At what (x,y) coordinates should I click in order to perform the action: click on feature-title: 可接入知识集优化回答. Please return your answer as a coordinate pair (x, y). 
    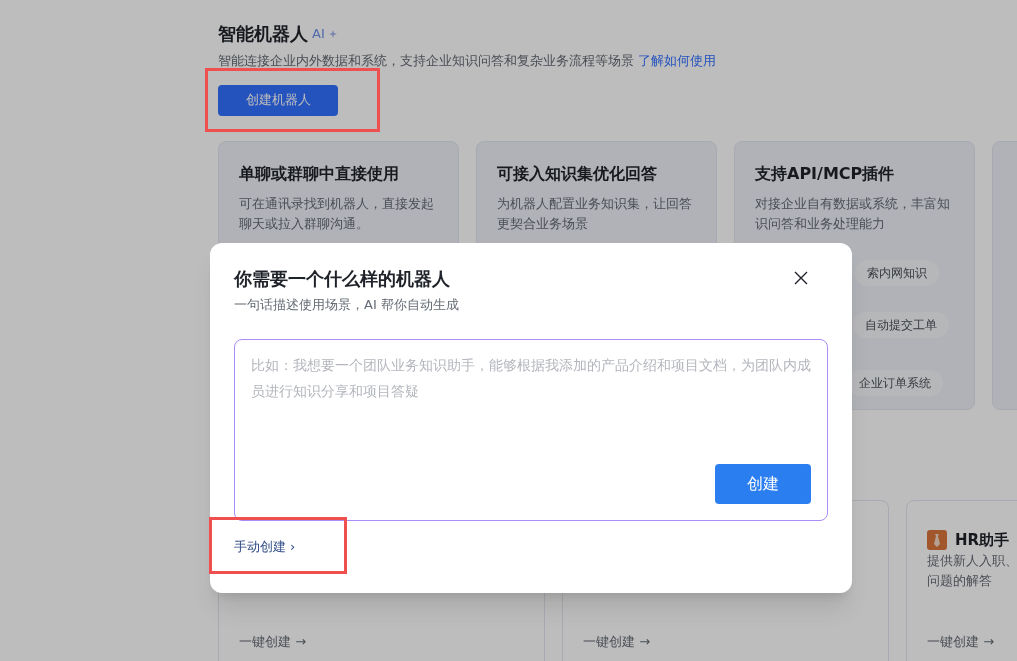
    Looking at the image, I should click on (577, 173).